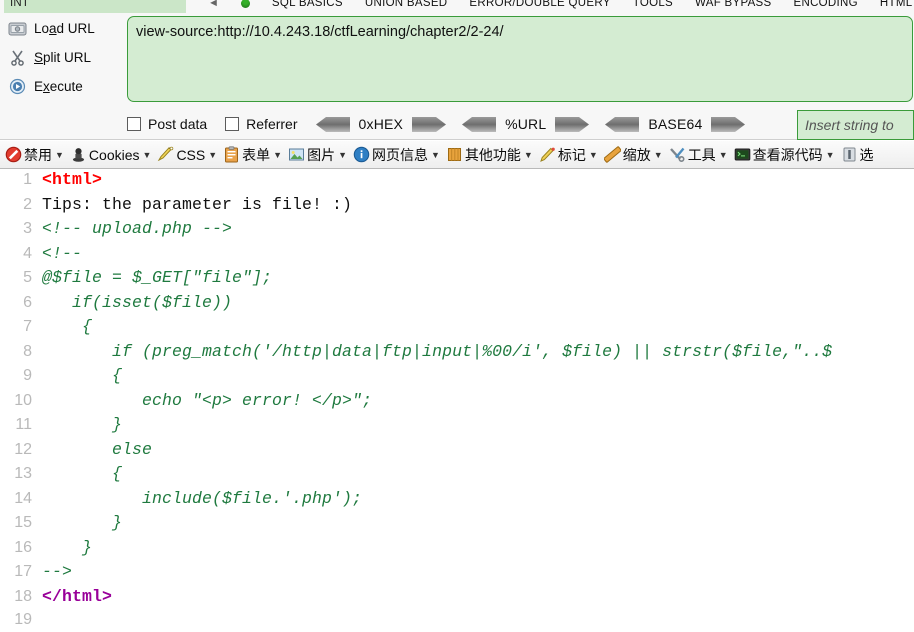 This screenshot has width=914, height=632. I want to click on options-icon, so click(849, 154).